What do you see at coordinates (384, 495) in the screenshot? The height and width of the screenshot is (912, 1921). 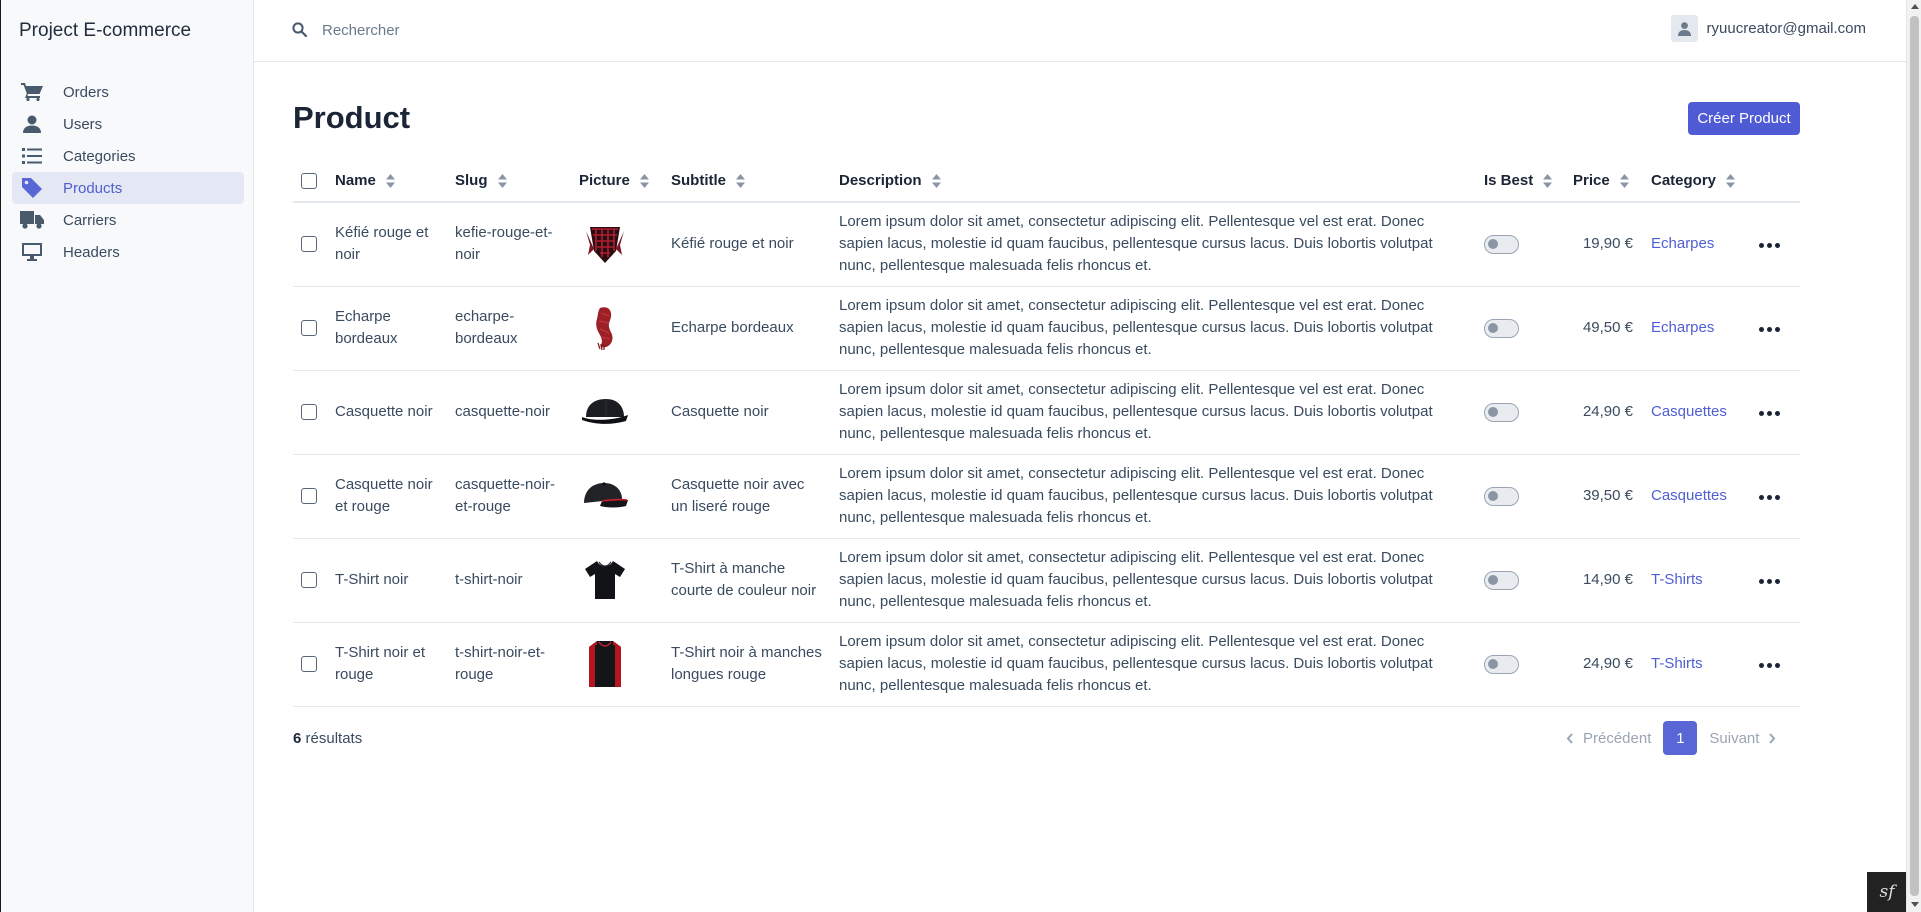 I see `product-name: Casquette noir et rouge` at bounding box center [384, 495].